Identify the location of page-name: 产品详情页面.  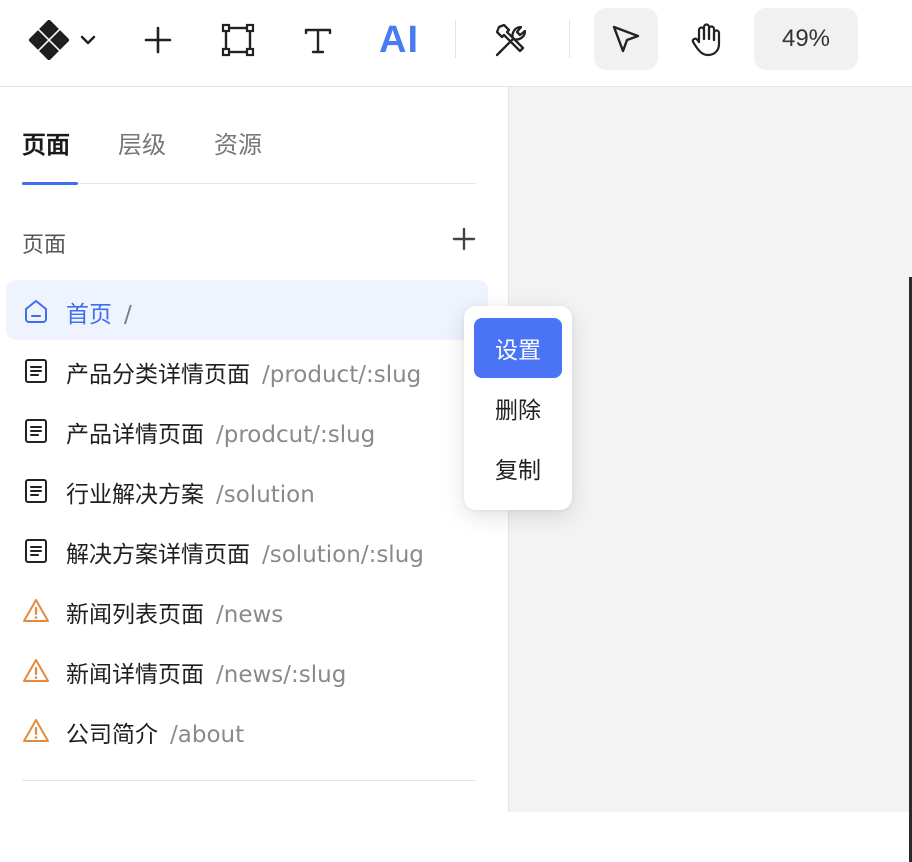
(135, 435).